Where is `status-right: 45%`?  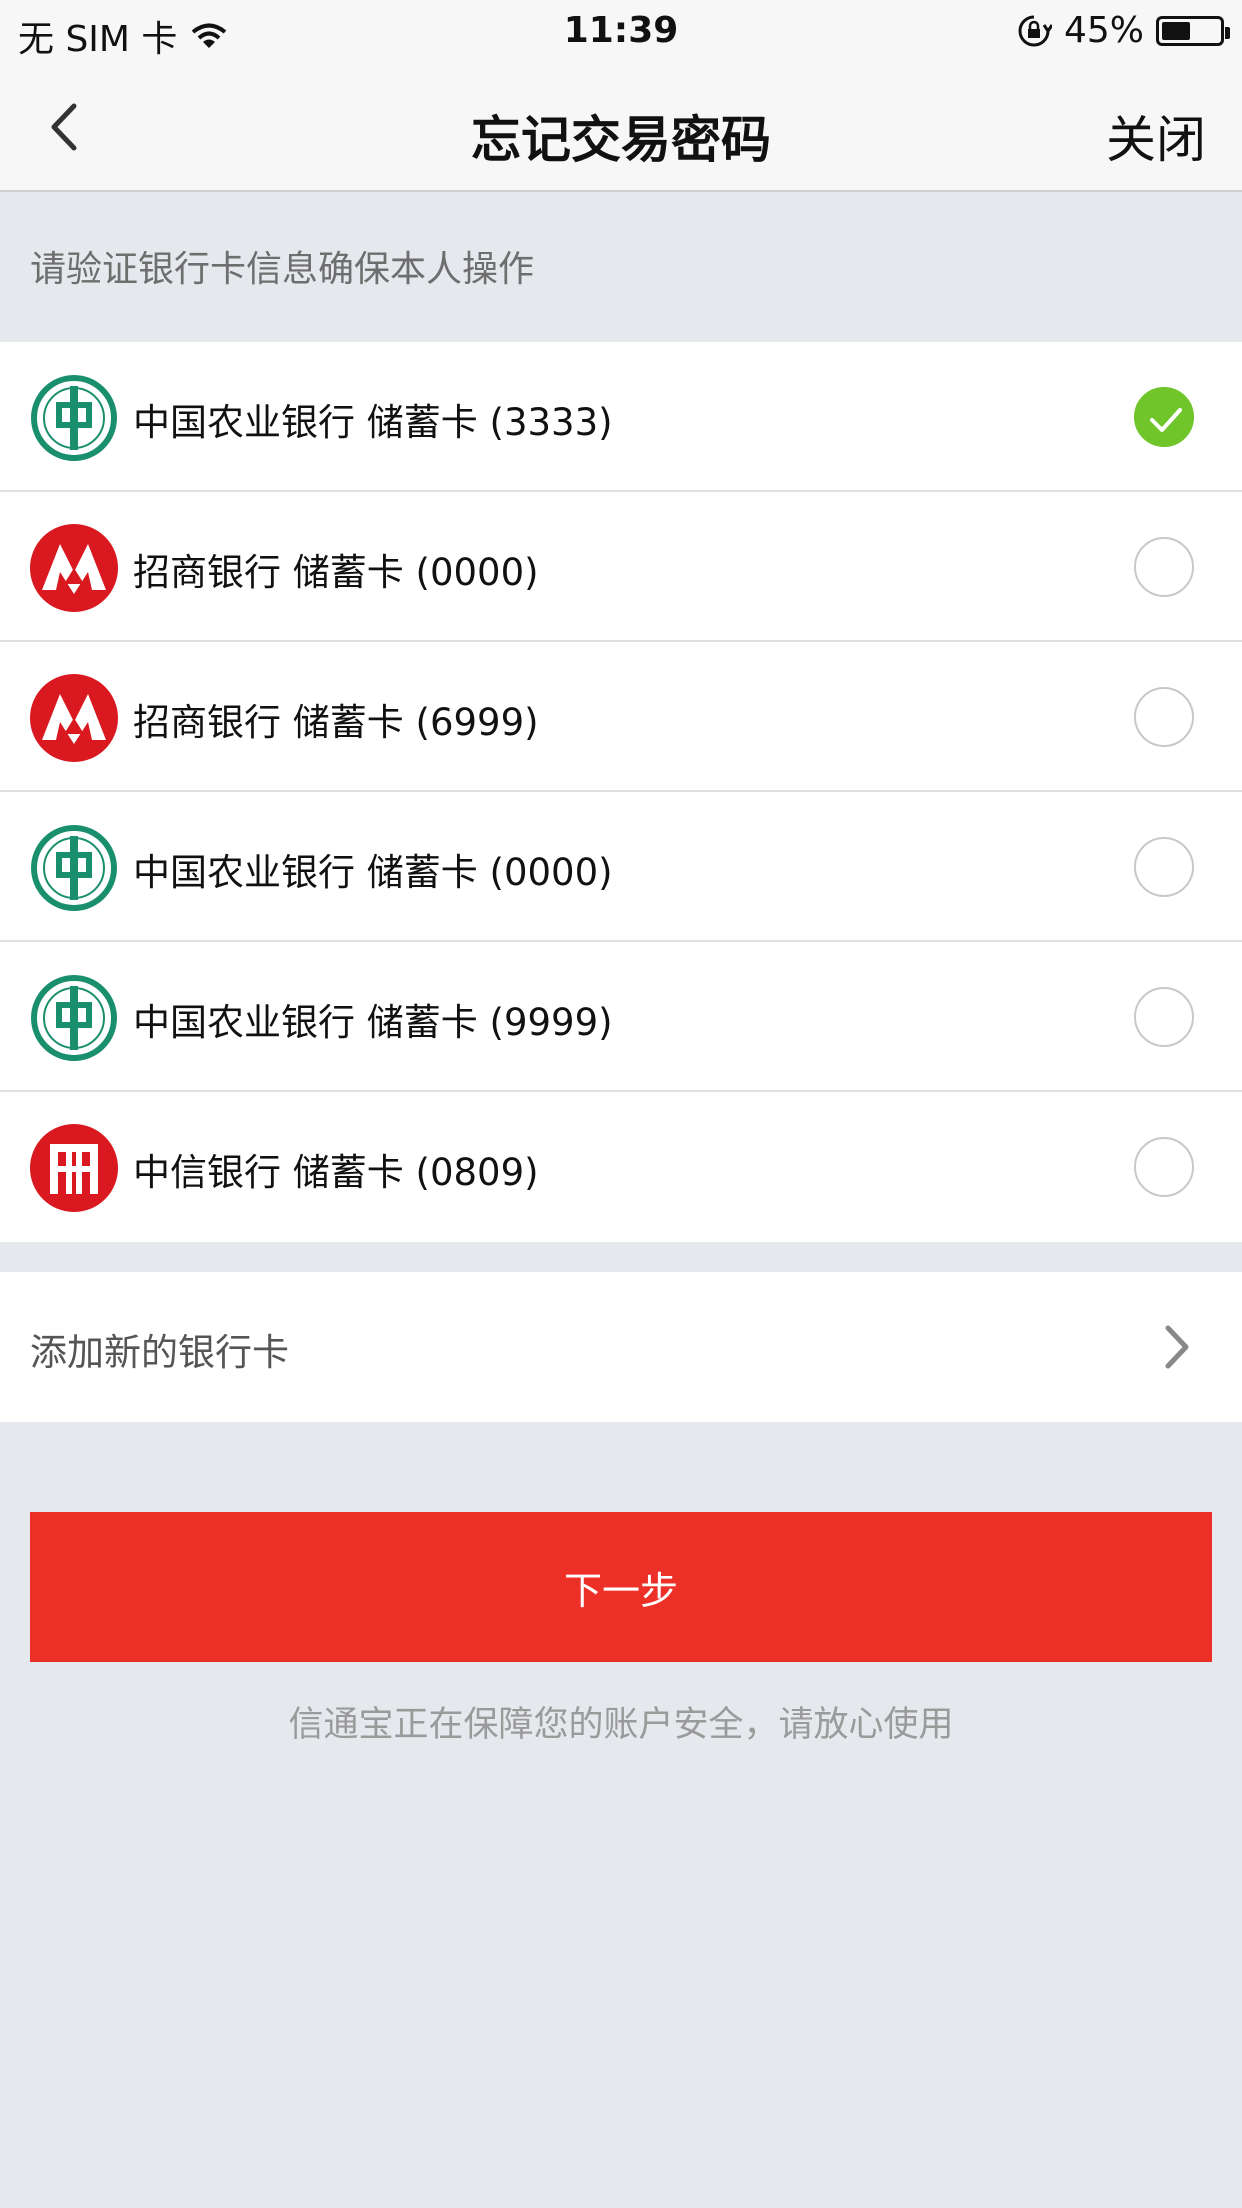 status-right: 45% is located at coordinates (1123, 30).